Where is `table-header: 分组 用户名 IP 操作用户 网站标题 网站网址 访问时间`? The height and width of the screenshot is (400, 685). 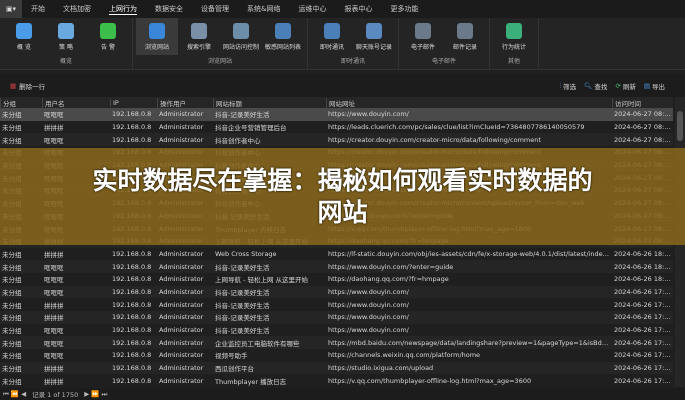 table-header: 分组 用户名 IP 操作用户 网站标题 网站网址 访问时间 is located at coordinates (336, 102).